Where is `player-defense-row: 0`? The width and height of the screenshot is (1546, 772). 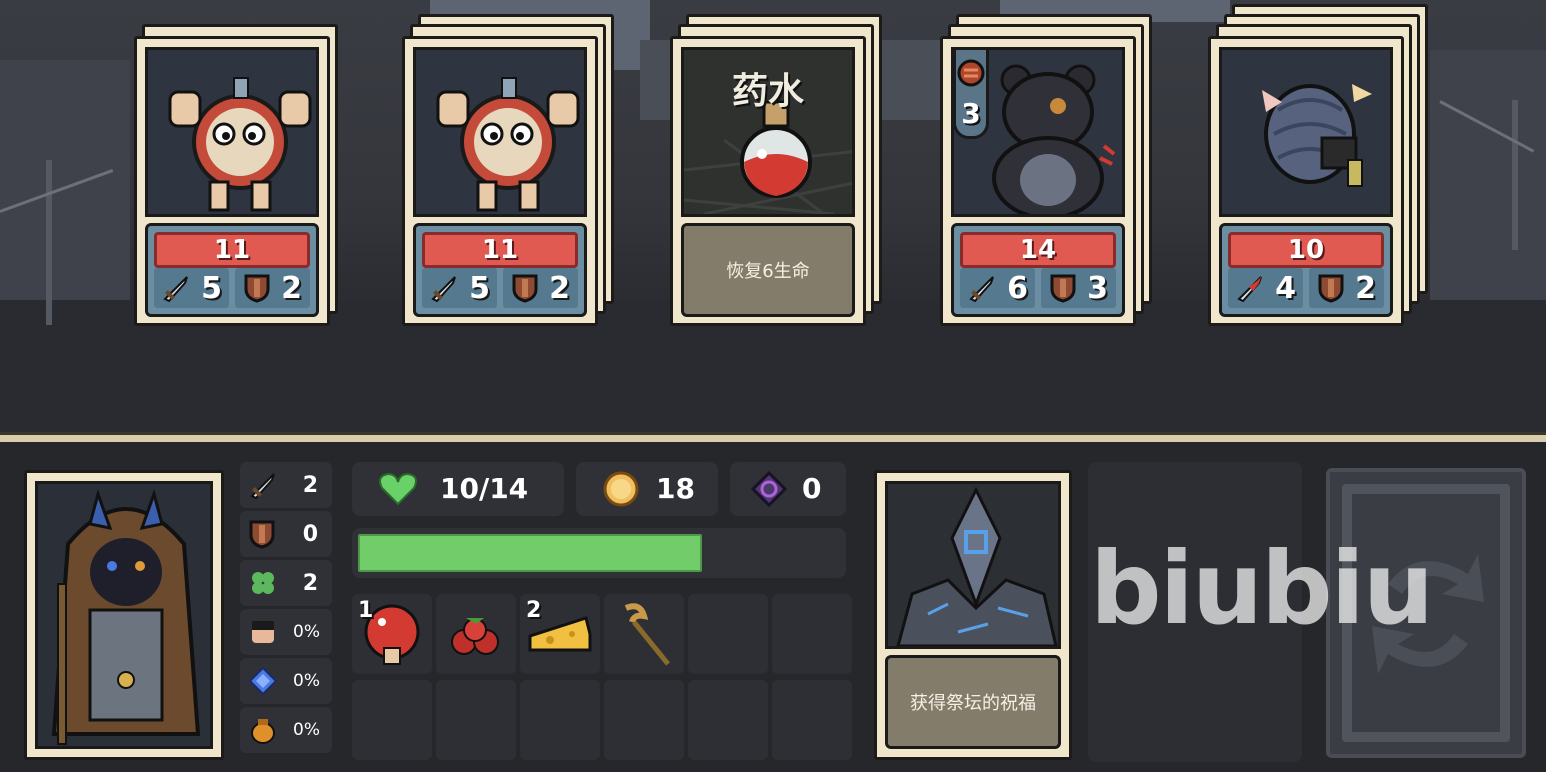 player-defense-row: 0 is located at coordinates (286, 534).